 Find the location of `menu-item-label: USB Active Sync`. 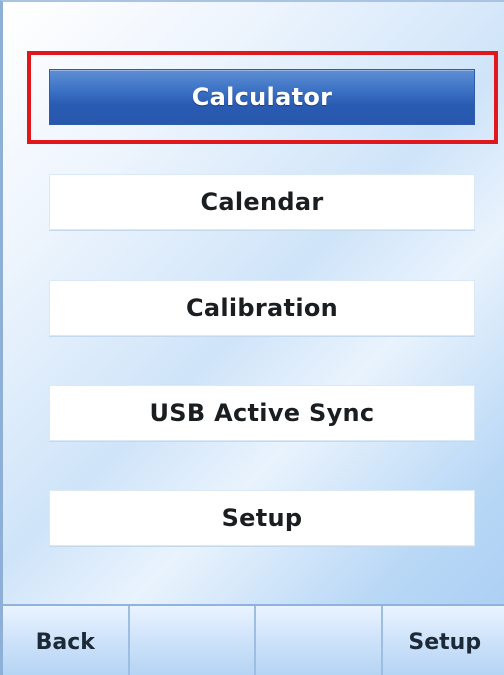

menu-item-label: USB Active Sync is located at coordinates (262, 413).